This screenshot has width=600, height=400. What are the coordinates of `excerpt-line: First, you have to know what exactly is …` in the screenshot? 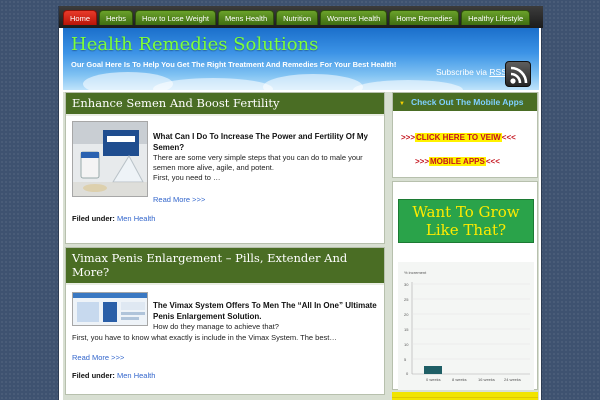 It's located at (204, 337).